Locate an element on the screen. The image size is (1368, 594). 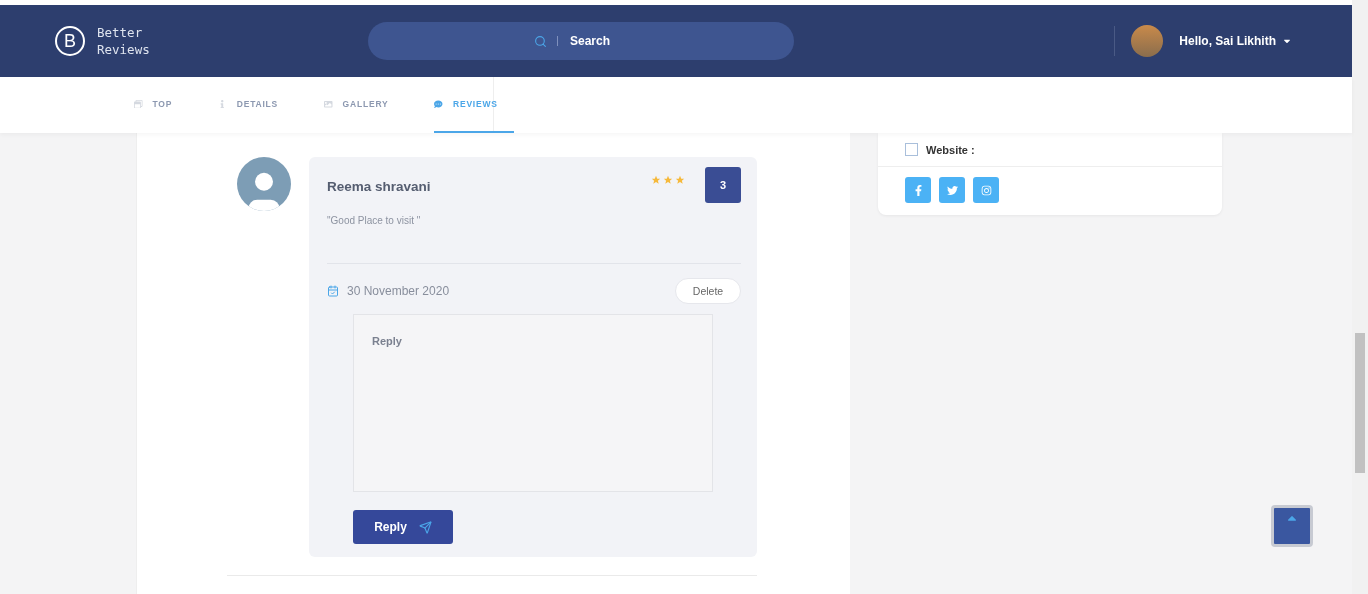
reply-button: Reply is located at coordinates (403, 527).